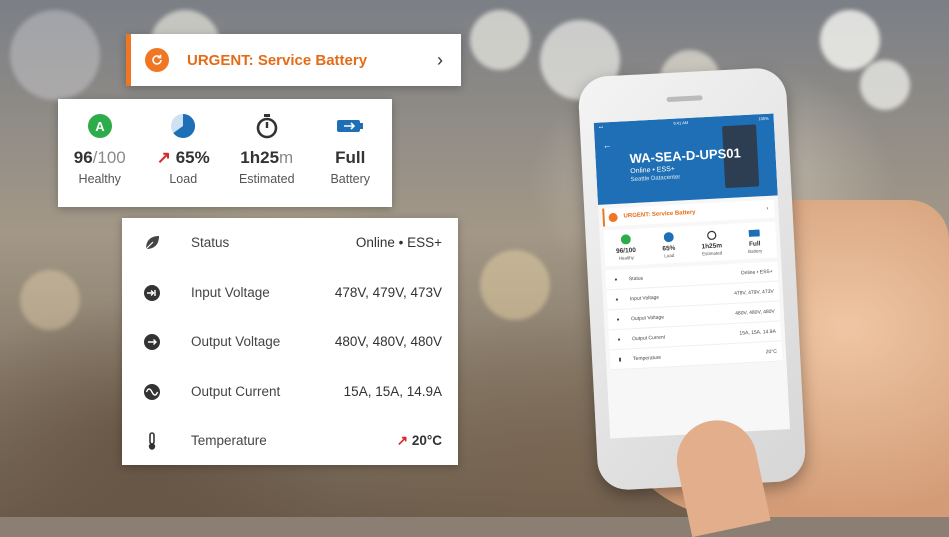  What do you see at coordinates (763, 118) in the screenshot?
I see `battery-percent: 100%` at bounding box center [763, 118].